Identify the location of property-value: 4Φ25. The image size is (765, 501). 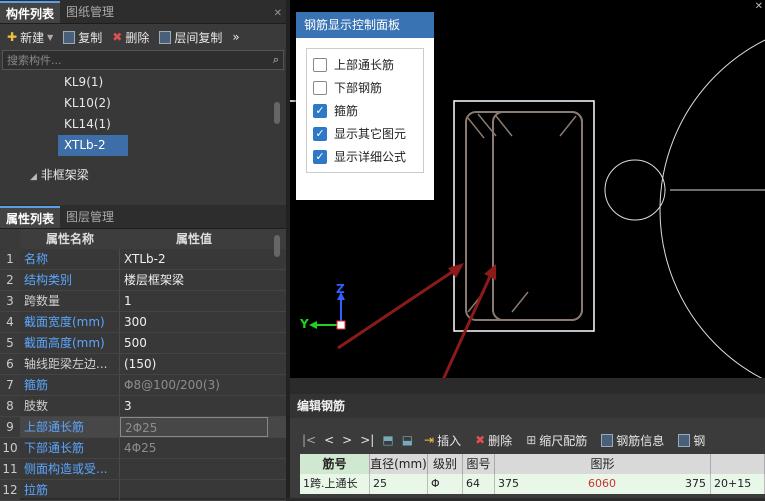
(203, 448).